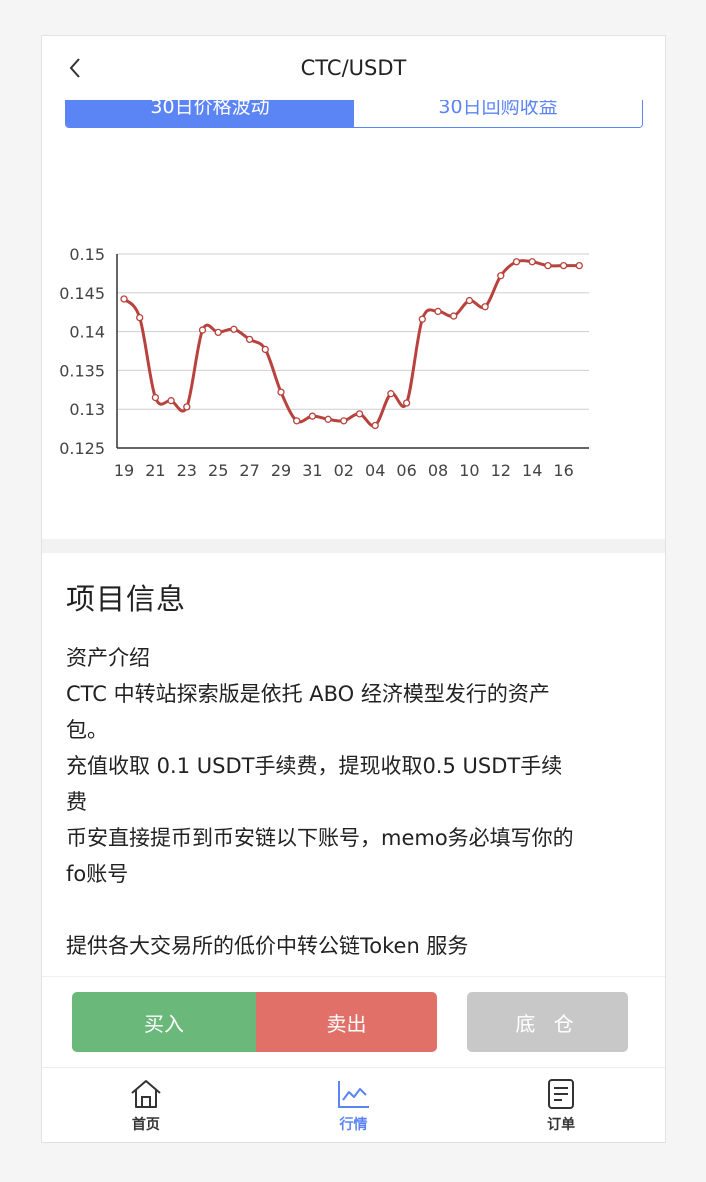 The image size is (706, 1182). I want to click on tab-market: 行情, so click(354, 1105).